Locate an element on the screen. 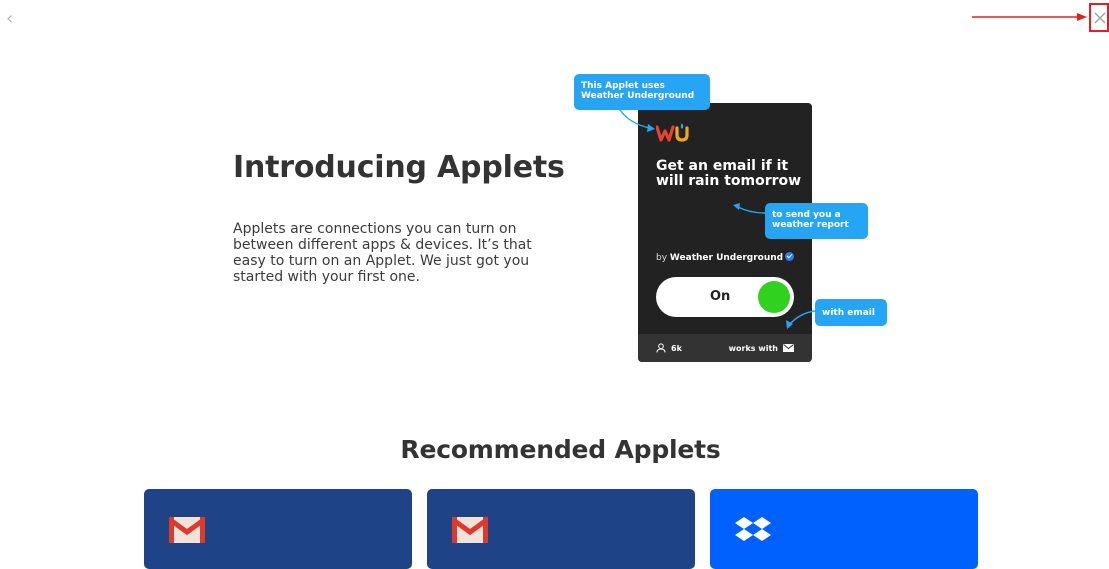  toggle-knob is located at coordinates (774, 297).